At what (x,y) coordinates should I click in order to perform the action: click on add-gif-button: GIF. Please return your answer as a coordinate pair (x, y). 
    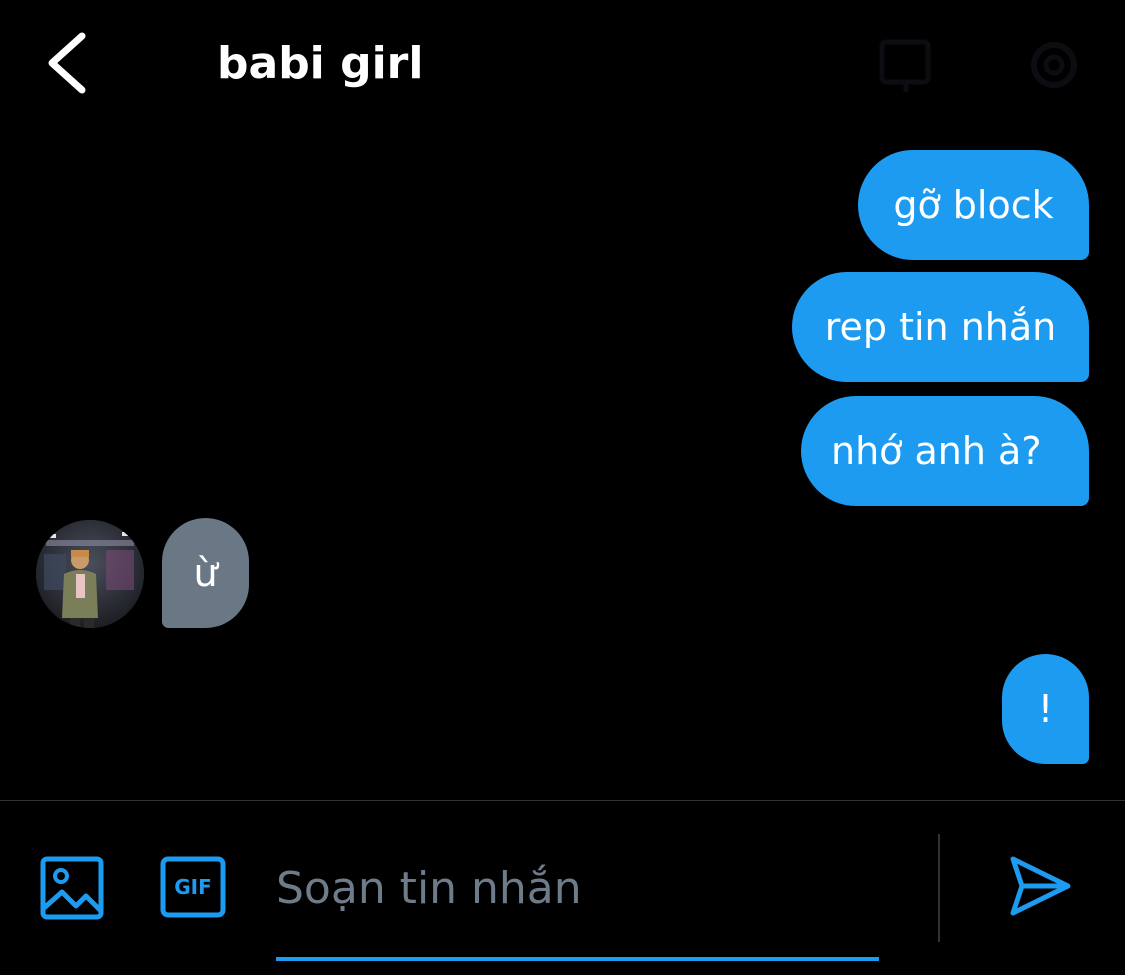
    Looking at the image, I should click on (193, 887).